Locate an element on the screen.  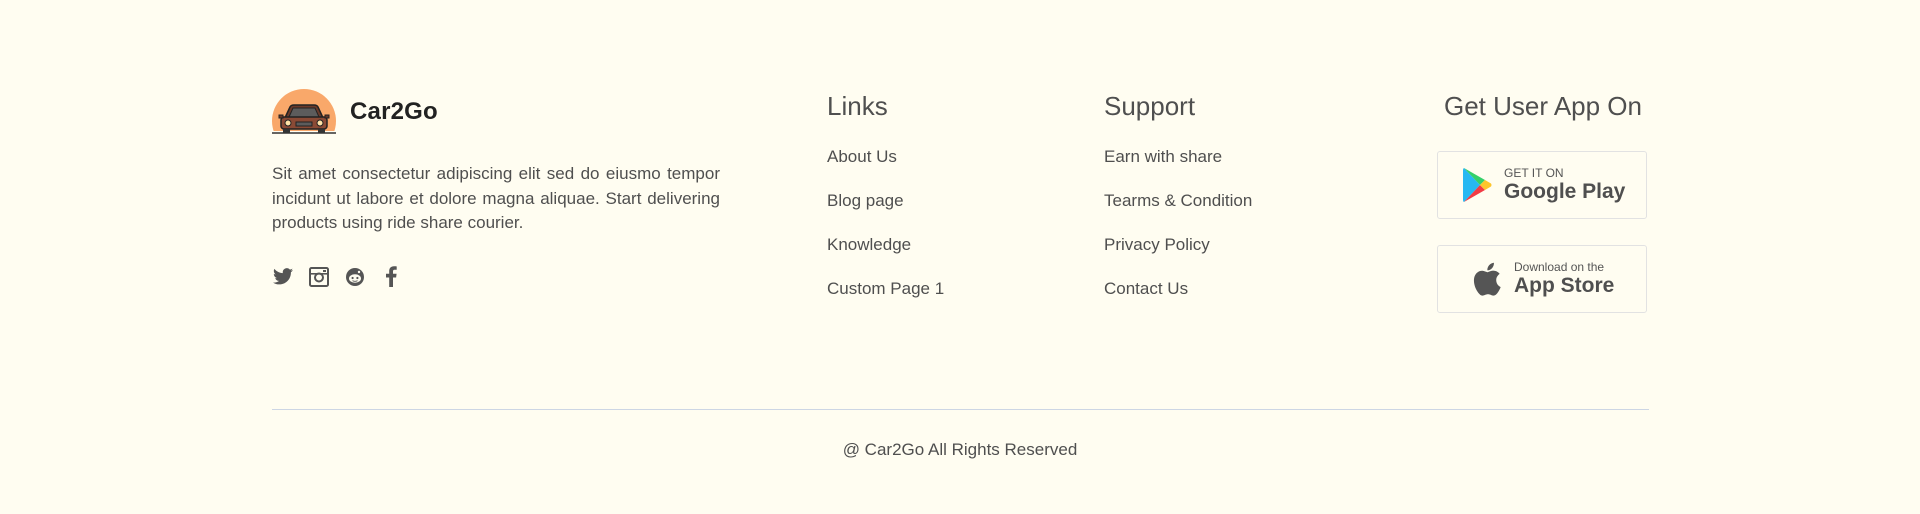
link-custom-page-1: Custom Page 1 is located at coordinates (885, 288).